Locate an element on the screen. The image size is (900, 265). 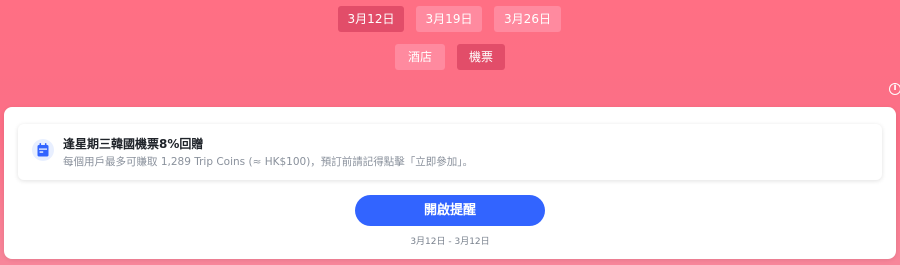
date-selector: 3月12日 3月19日 3月26日 is located at coordinates (450, 19).